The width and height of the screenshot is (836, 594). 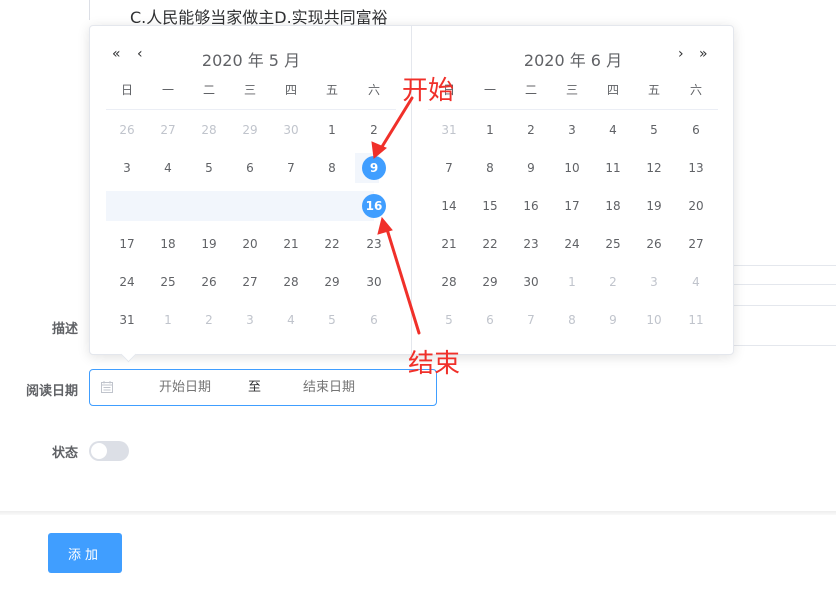 What do you see at coordinates (329, 387) in the screenshot?
I see `end-date-input` at bounding box center [329, 387].